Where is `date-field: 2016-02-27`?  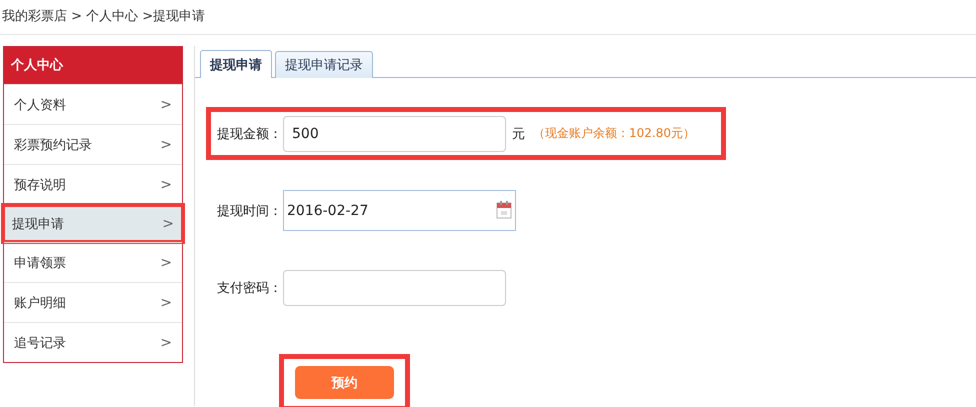
date-field: 2016-02-27 is located at coordinates (399, 210).